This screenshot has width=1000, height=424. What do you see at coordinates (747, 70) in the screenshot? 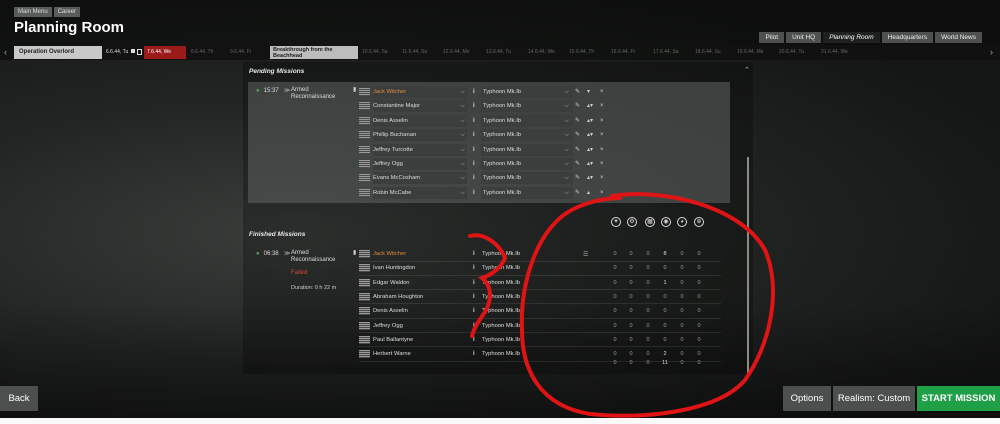
I see `scroll-up-icon: ⌃` at bounding box center [747, 70].